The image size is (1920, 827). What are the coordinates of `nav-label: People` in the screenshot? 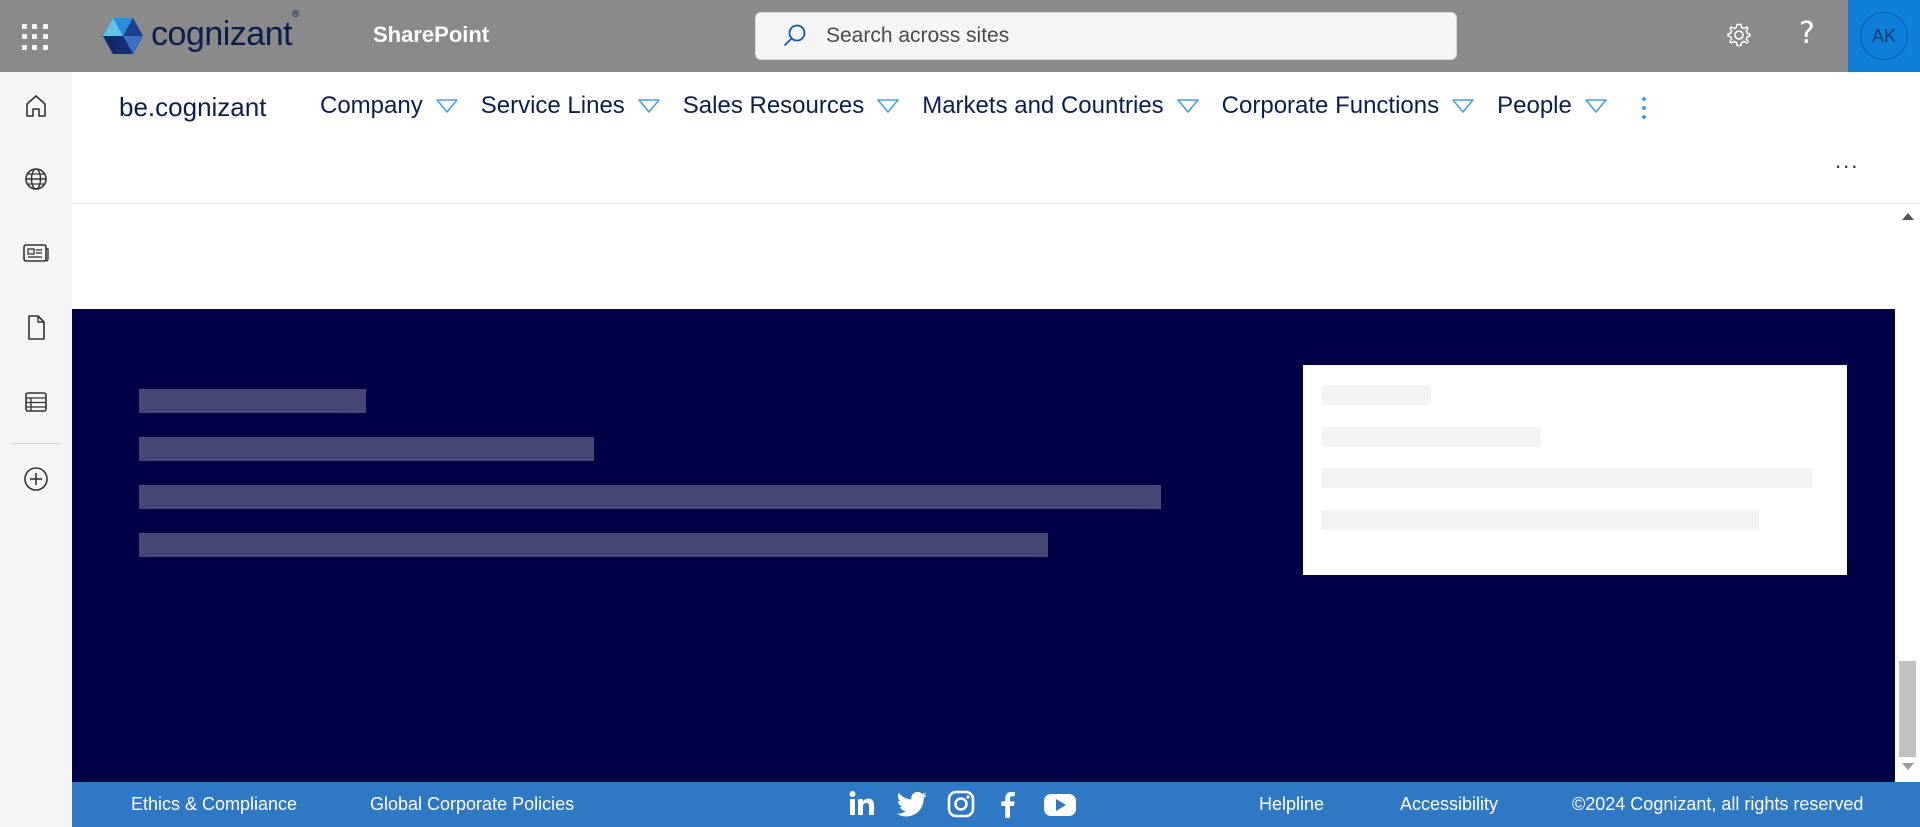 It's located at (1534, 105).